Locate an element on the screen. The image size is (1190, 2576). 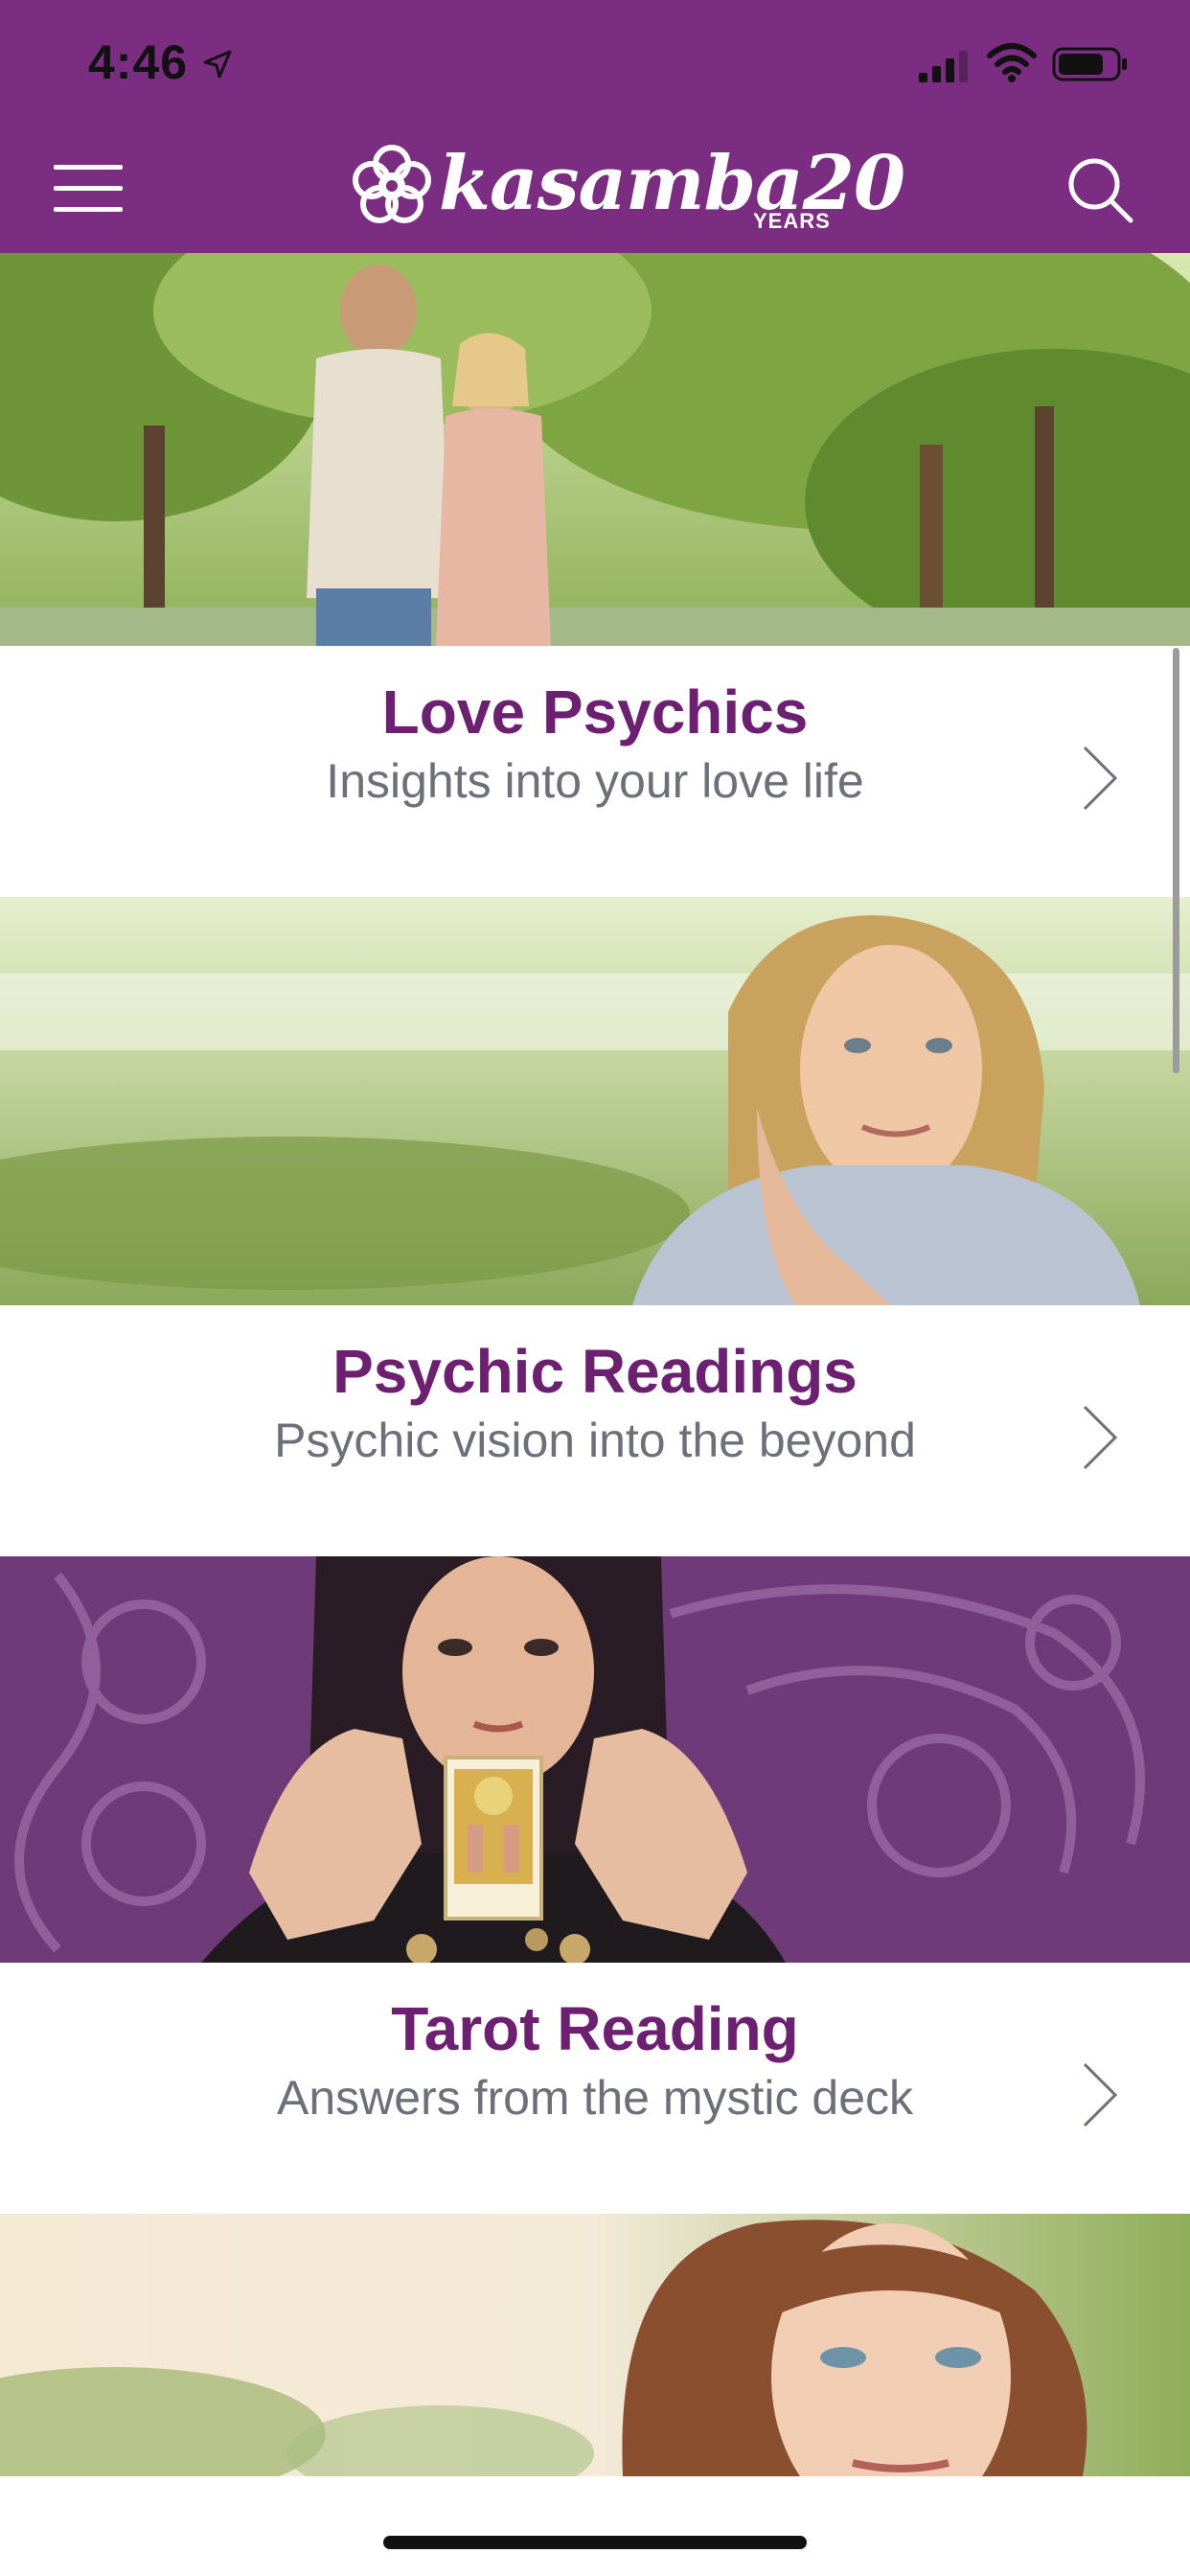
card-subtitle: Psychic vision into the beyond is located at coordinates (595, 1440).